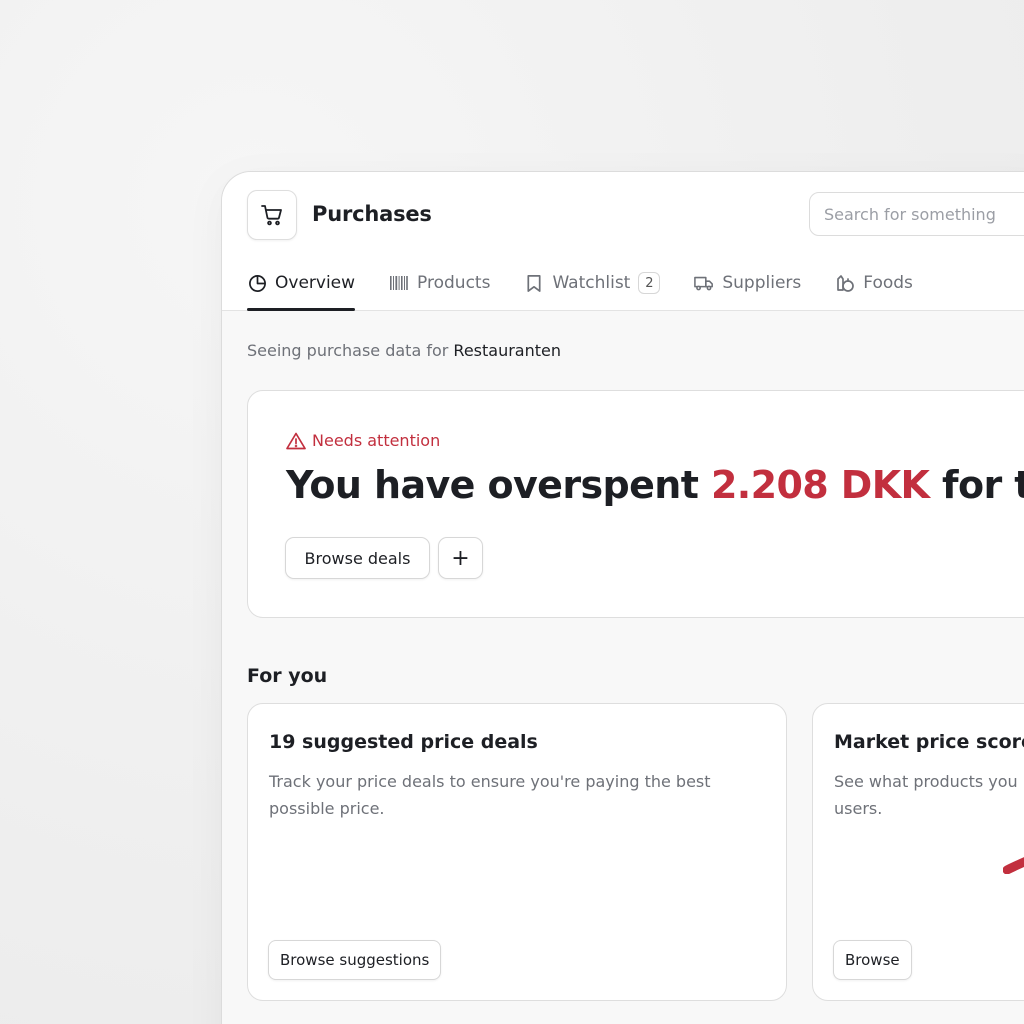 This screenshot has width=1024, height=1024. What do you see at coordinates (820, 485) in the screenshot?
I see `overspent-amount: 2.208 DKK` at bounding box center [820, 485].